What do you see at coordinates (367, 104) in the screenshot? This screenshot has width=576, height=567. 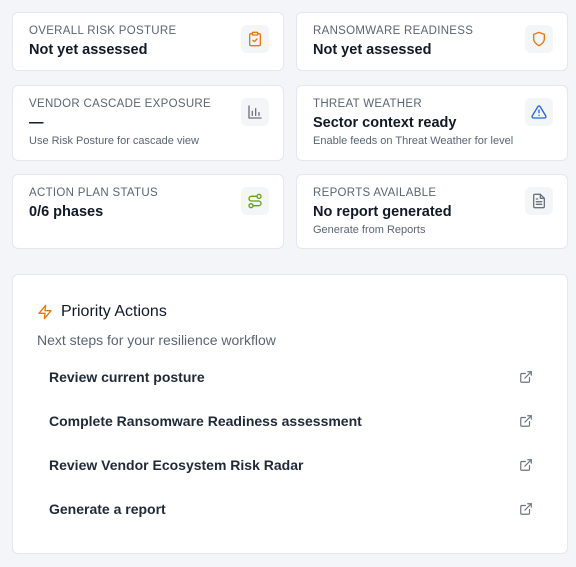 I see `card-label: THREAT WEATHER` at bounding box center [367, 104].